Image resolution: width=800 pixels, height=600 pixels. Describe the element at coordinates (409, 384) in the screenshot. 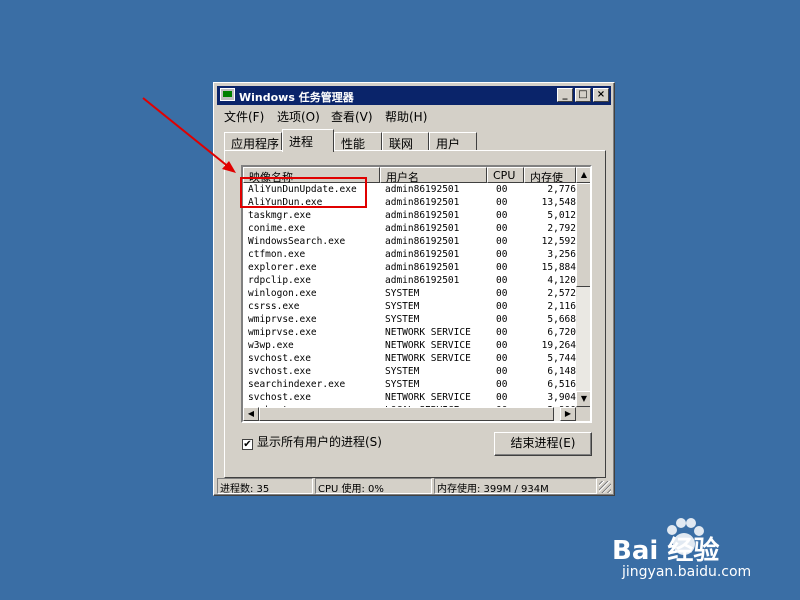

I see `table-row: searchindexer.exe SYSTEM 00 6,516` at that location.